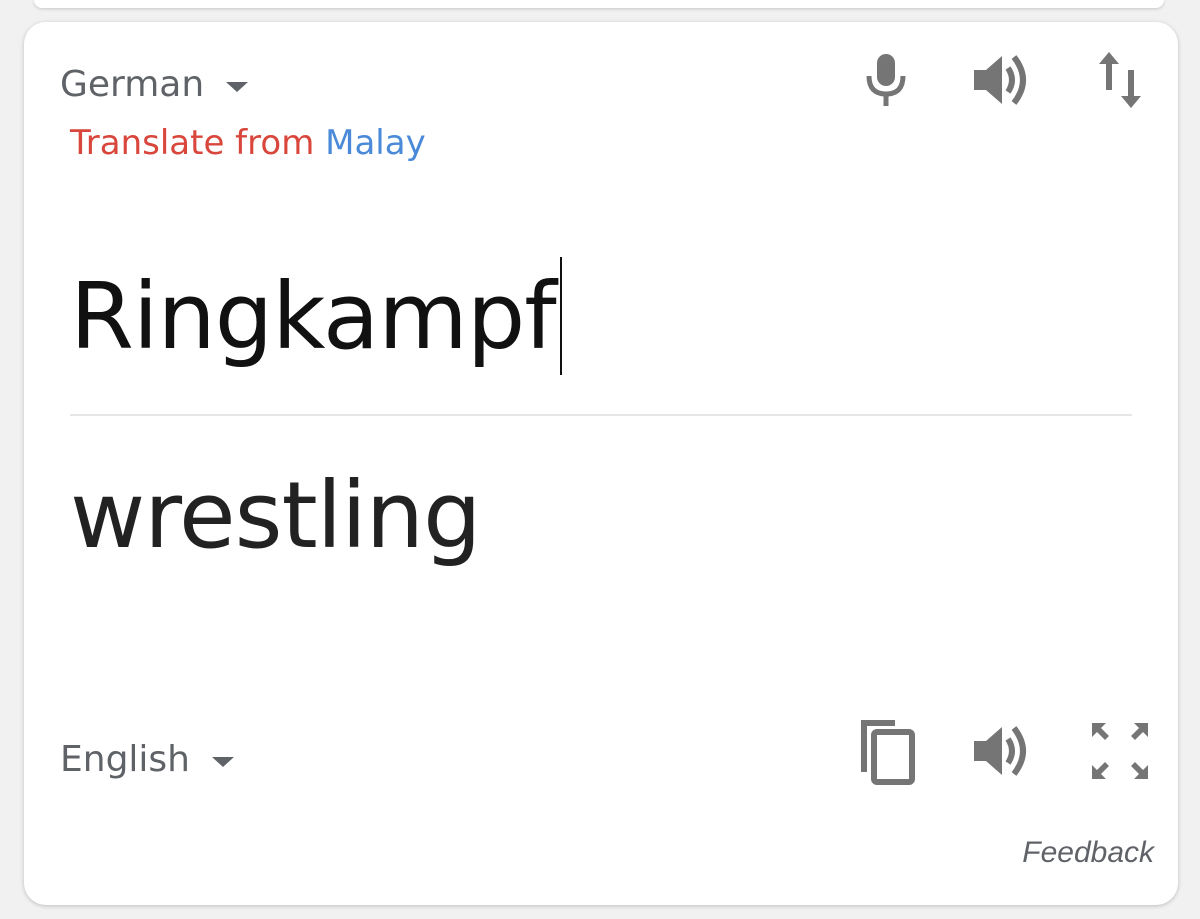 The image size is (1200, 919). I want to click on detected-language-link: Malay, so click(375, 143).